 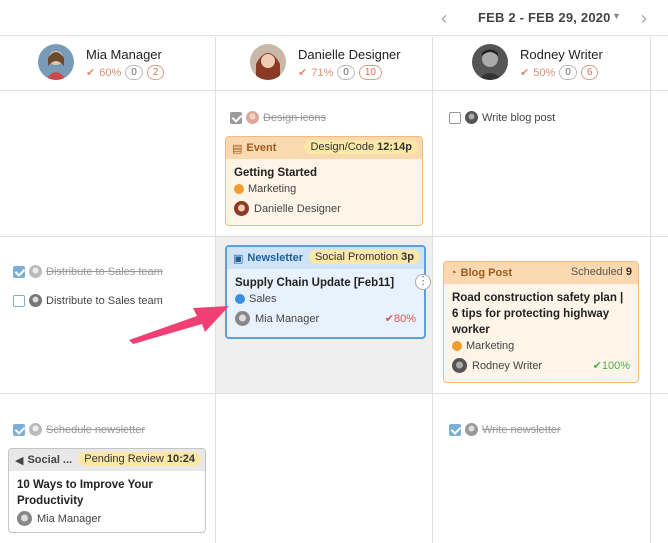 What do you see at coordinates (346, 72) in the screenshot?
I see `count-badge: 0` at bounding box center [346, 72].